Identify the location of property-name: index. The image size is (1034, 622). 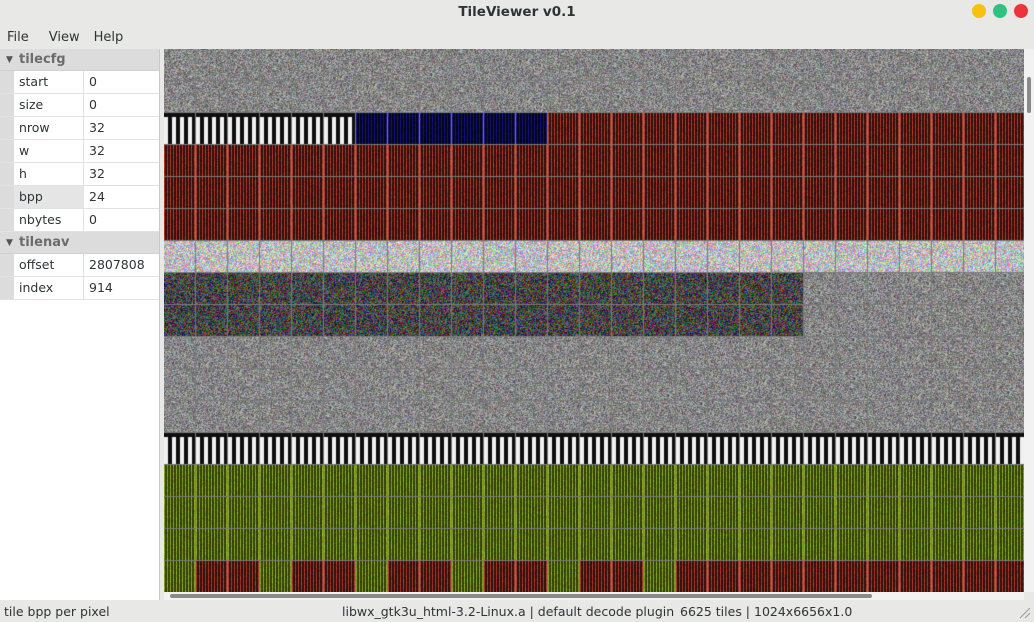
(49, 288).